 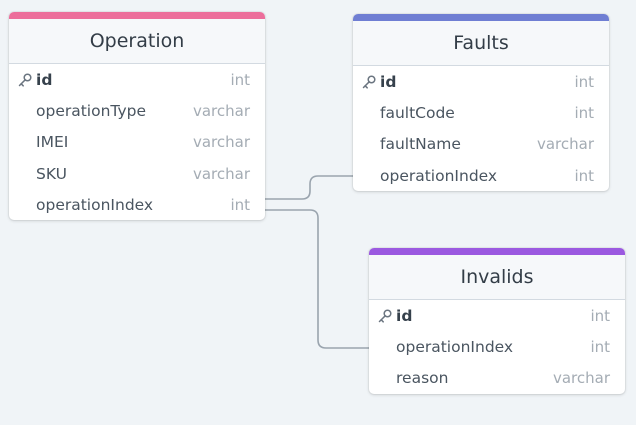 What do you see at coordinates (420, 144) in the screenshot?
I see `field-name: faultName` at bounding box center [420, 144].